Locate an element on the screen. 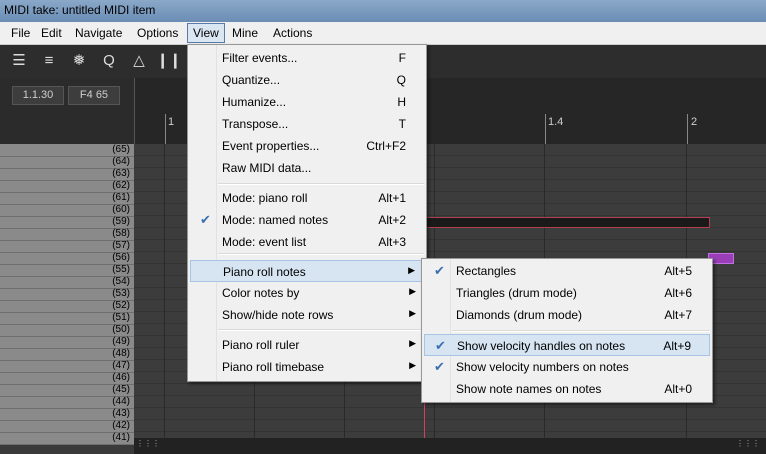  view-menu-item-shortcut: Q is located at coordinates (401, 80).